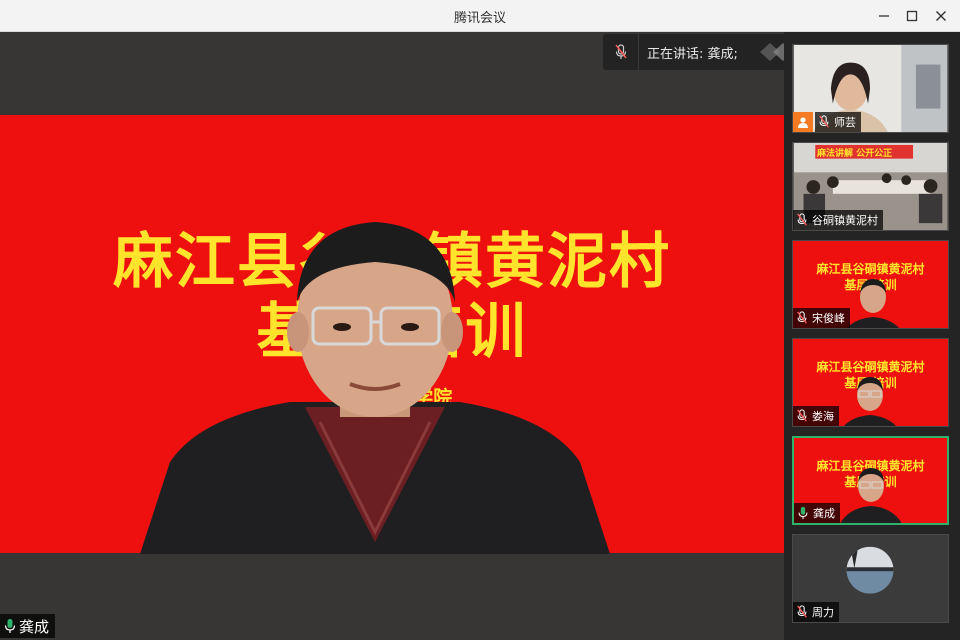 The width and height of the screenshot is (960, 640). I want to click on participant-tile: 麻江县谷硐镇黄泥村 基层 培训 娄海, so click(870, 382).